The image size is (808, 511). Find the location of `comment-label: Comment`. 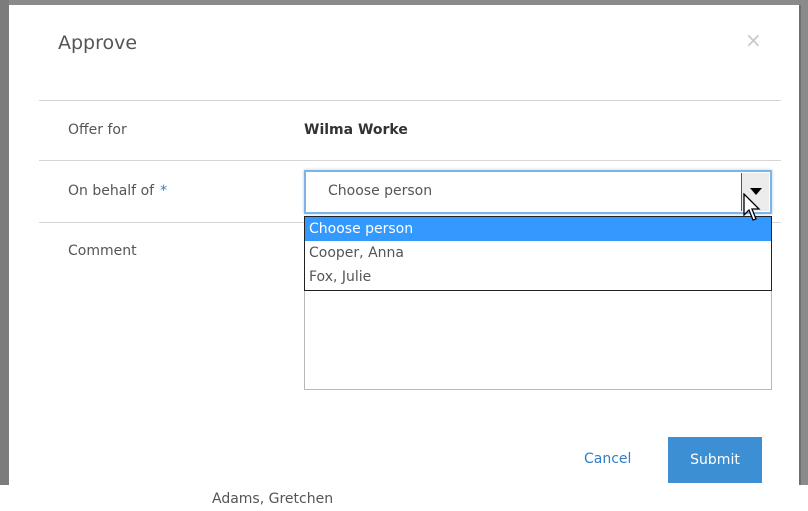

comment-label: Comment is located at coordinates (102, 251).